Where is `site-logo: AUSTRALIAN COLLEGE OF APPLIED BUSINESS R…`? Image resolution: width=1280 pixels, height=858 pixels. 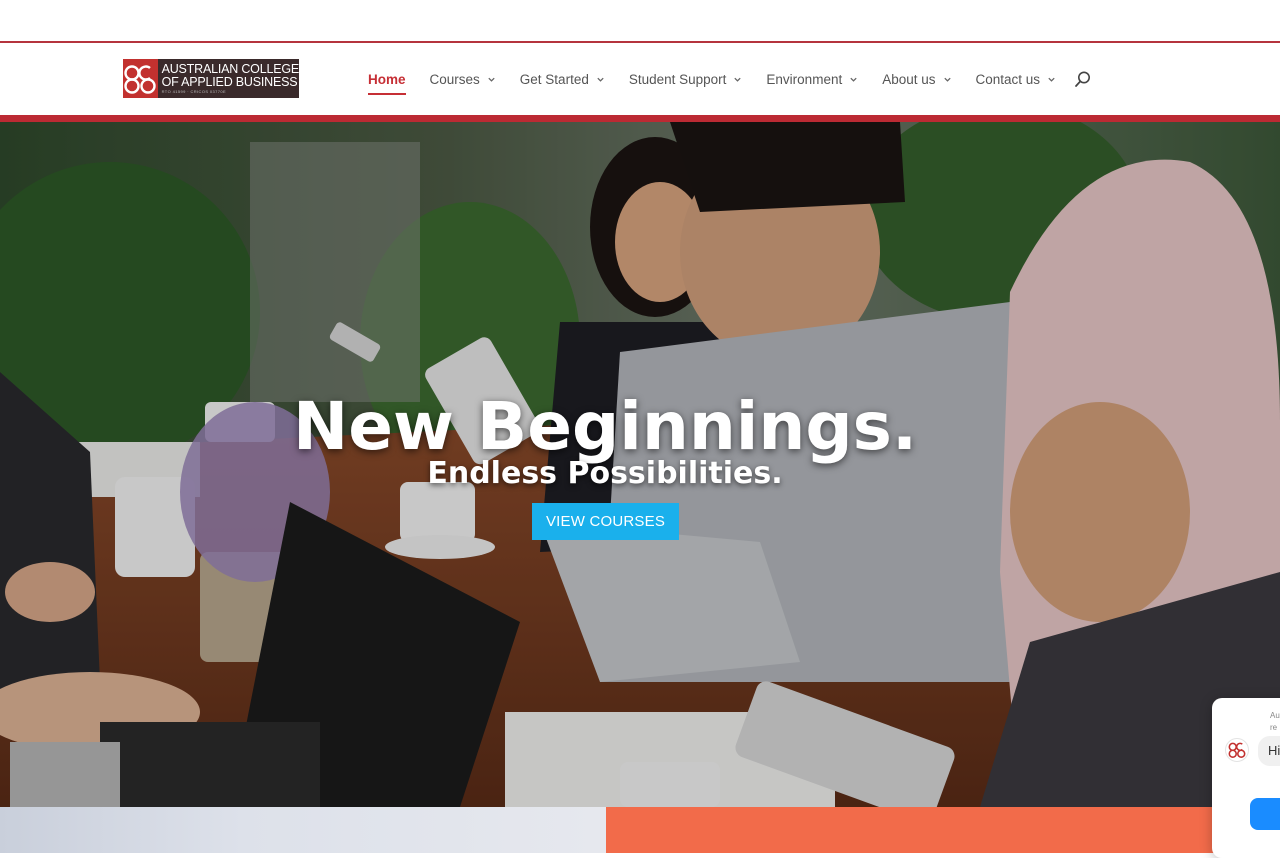
site-logo: AUSTRALIAN COLLEGE OF APPLIED BUSINESS R… is located at coordinates (211, 78).